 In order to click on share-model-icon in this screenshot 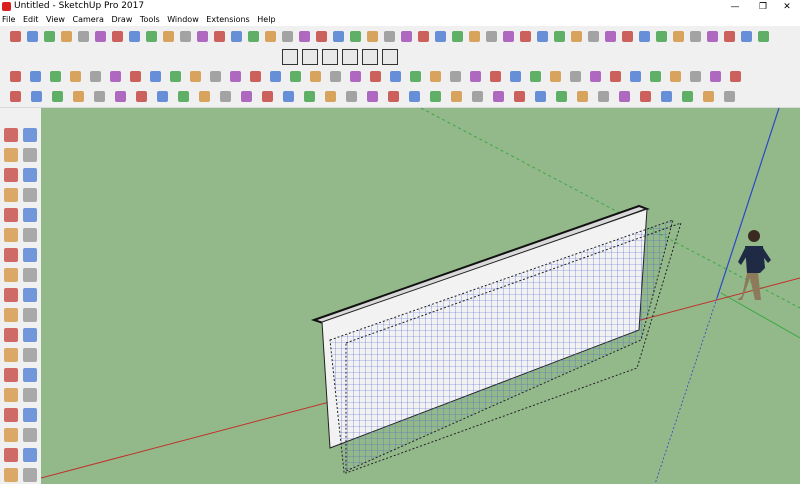, I will do `click(555, 76)`.